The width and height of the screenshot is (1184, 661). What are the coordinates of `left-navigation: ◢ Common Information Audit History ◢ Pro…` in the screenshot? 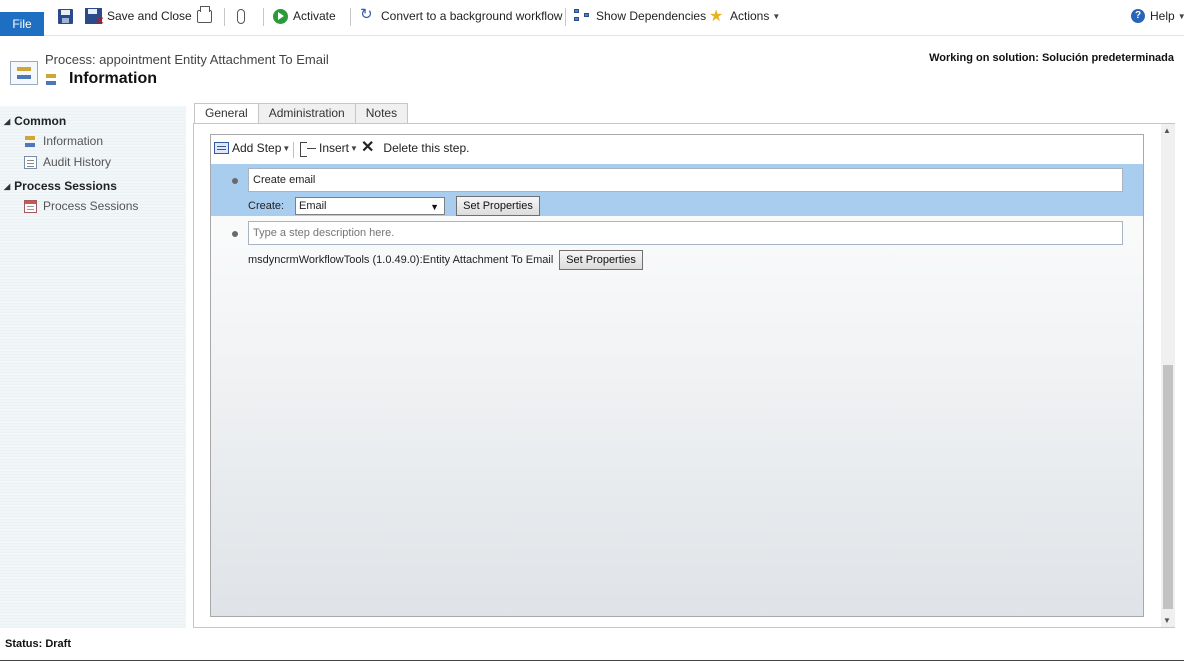 It's located at (93, 367).